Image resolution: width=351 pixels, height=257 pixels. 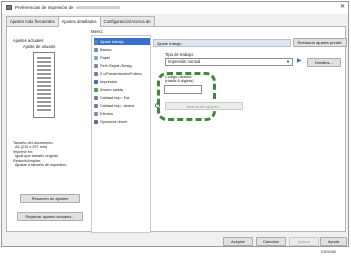 What do you see at coordinates (97, 8) in the screenshot?
I see `printer-name-redacted` at bounding box center [97, 8].